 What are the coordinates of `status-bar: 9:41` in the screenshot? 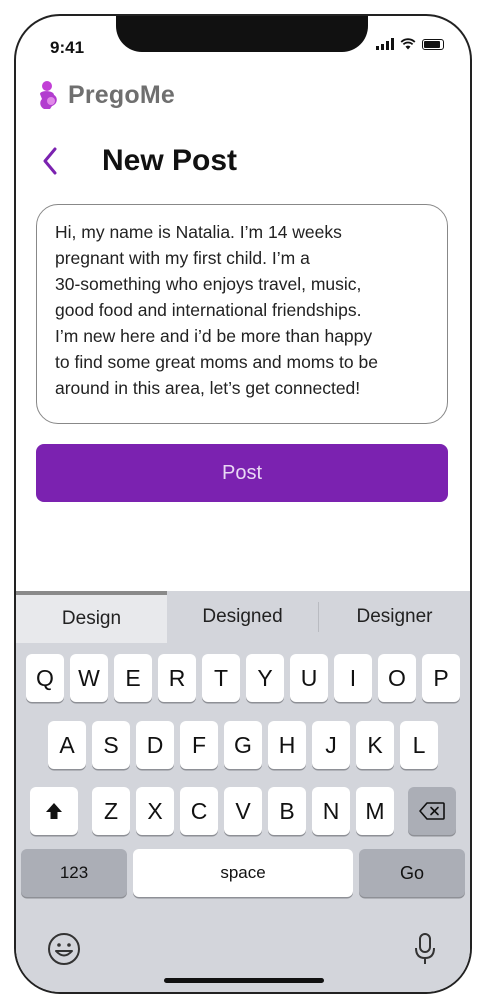 It's located at (243, 44).